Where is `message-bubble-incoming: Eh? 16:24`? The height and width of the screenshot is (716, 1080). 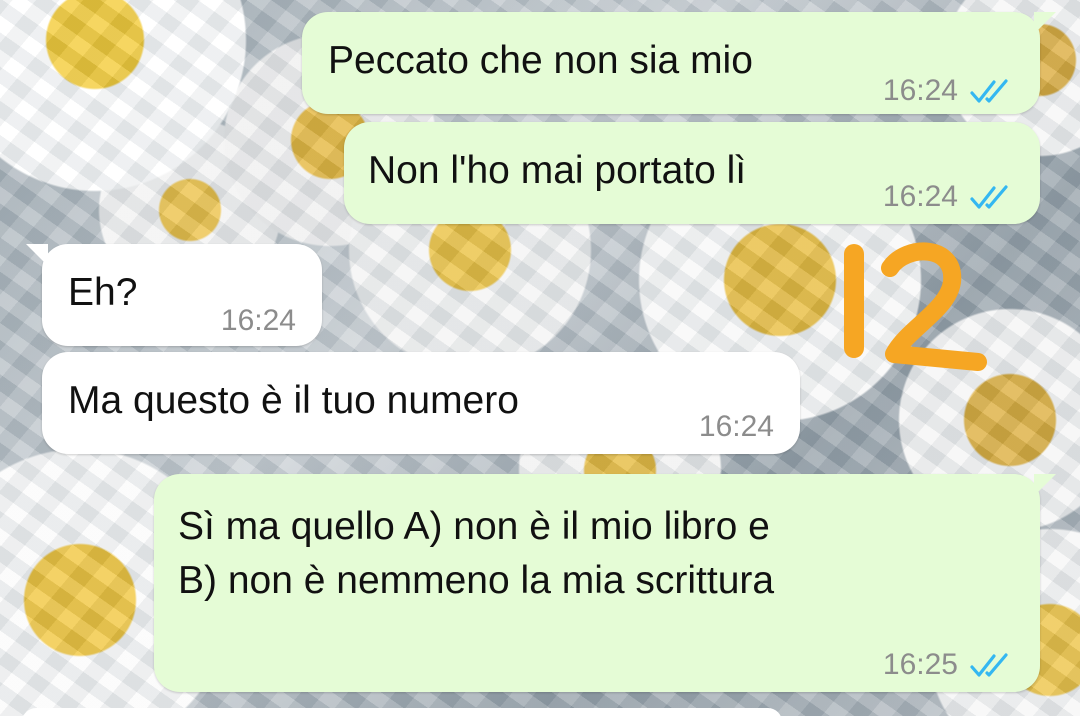
message-bubble-incoming: Eh? 16:24 is located at coordinates (174, 296).